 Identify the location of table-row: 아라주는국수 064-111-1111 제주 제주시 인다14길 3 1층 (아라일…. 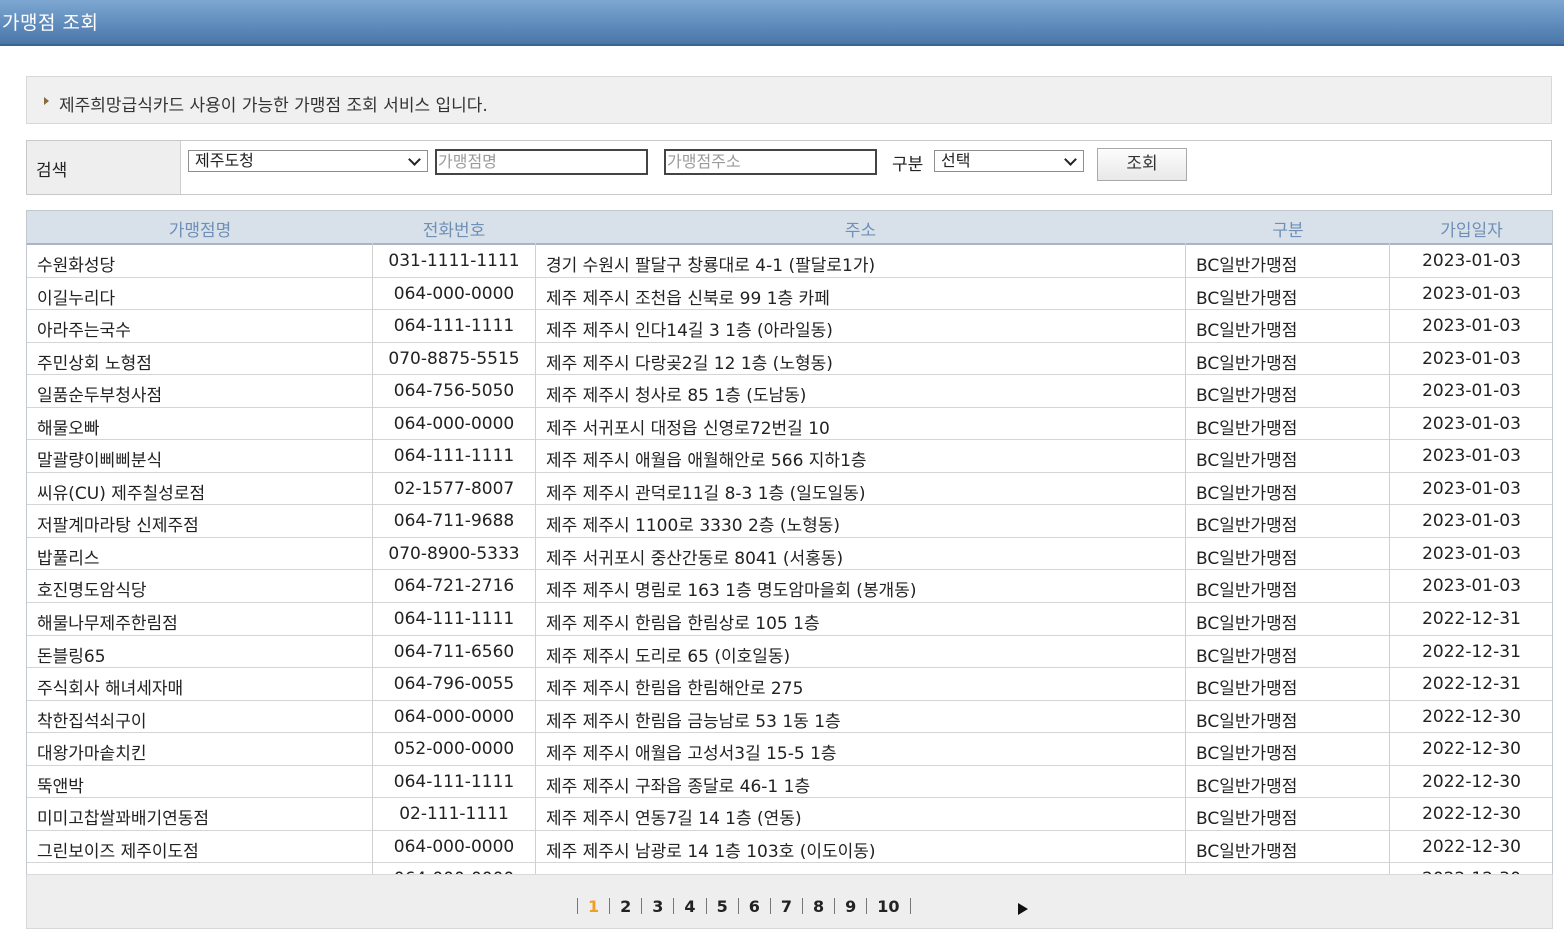
(789, 326).